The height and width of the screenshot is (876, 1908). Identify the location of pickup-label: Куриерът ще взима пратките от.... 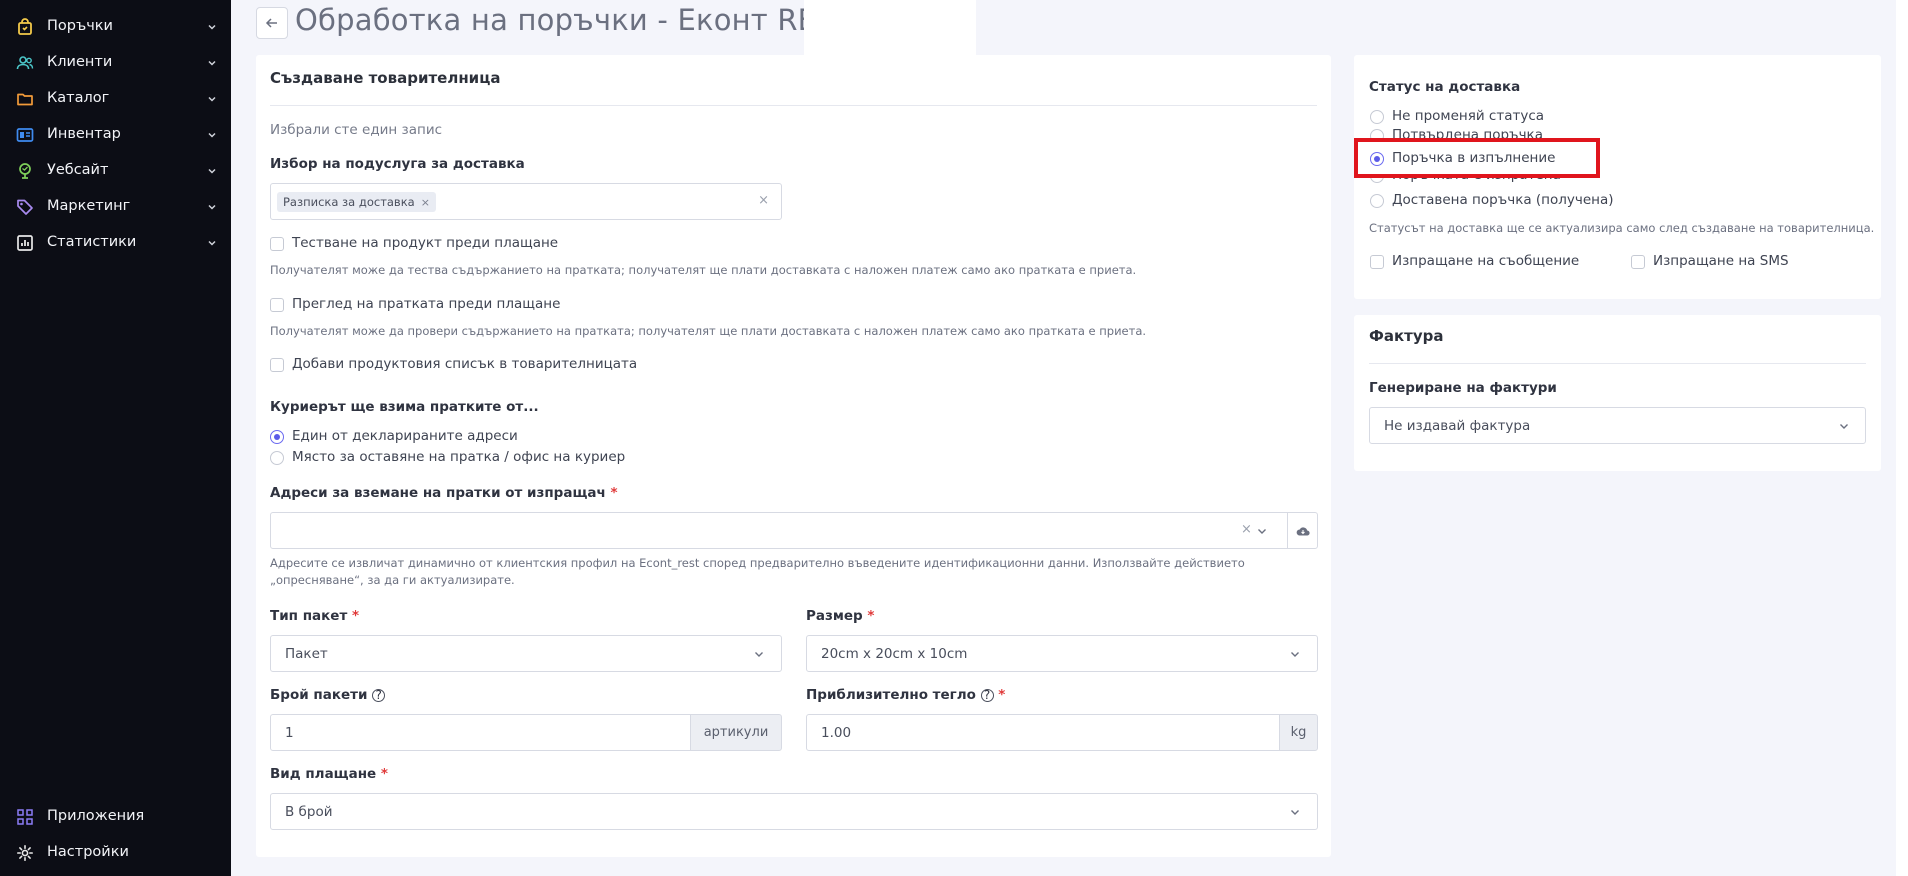
(404, 407).